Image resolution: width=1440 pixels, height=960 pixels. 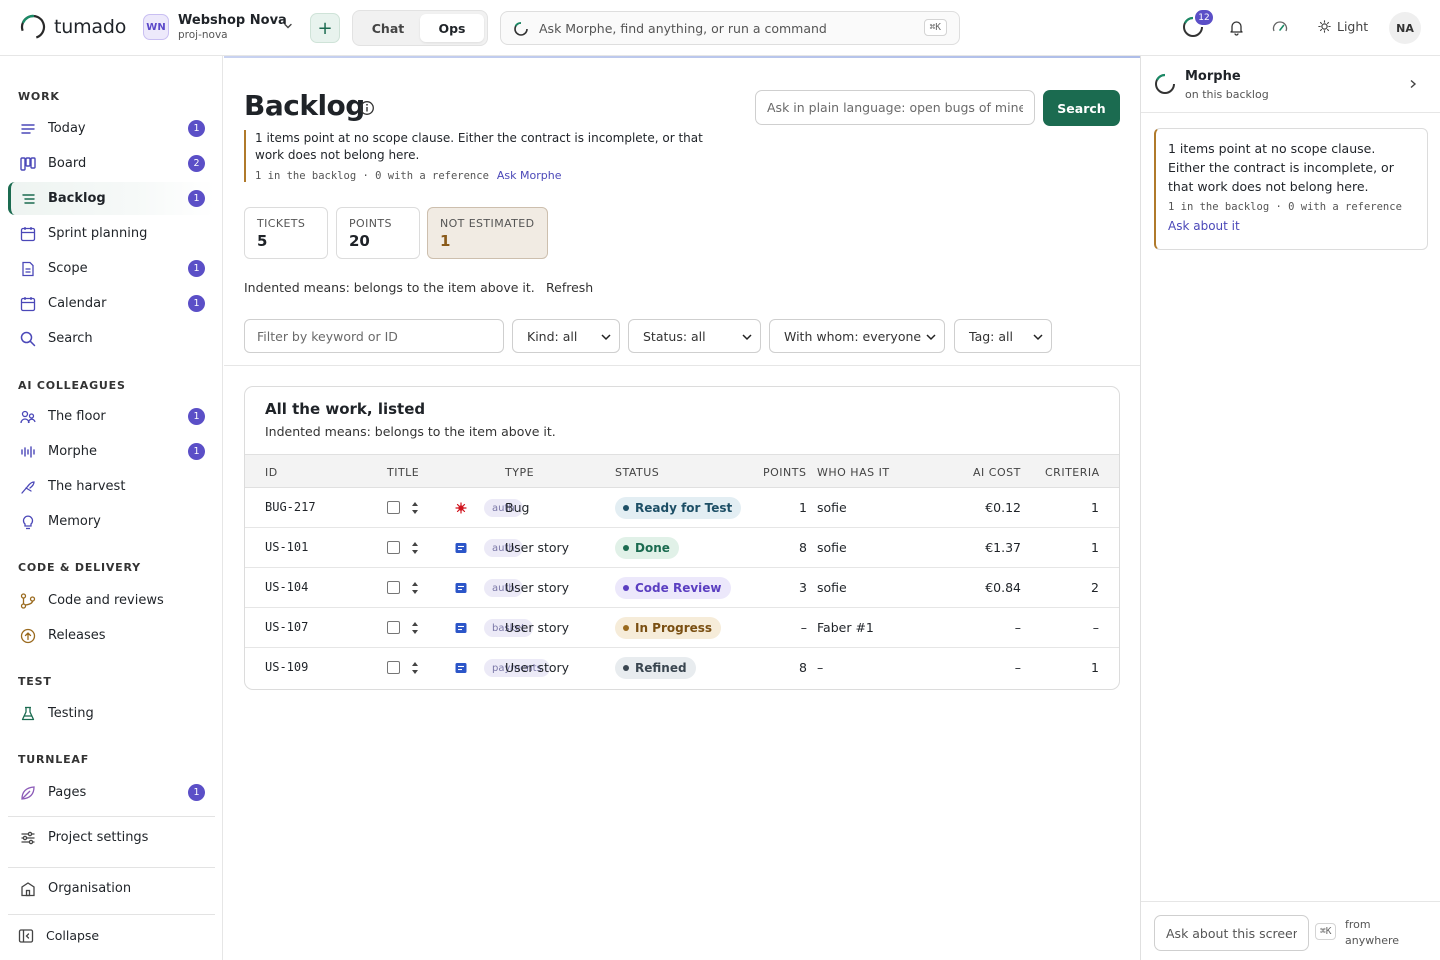 I want to click on ticket-id: US-104, so click(x=286, y=587).